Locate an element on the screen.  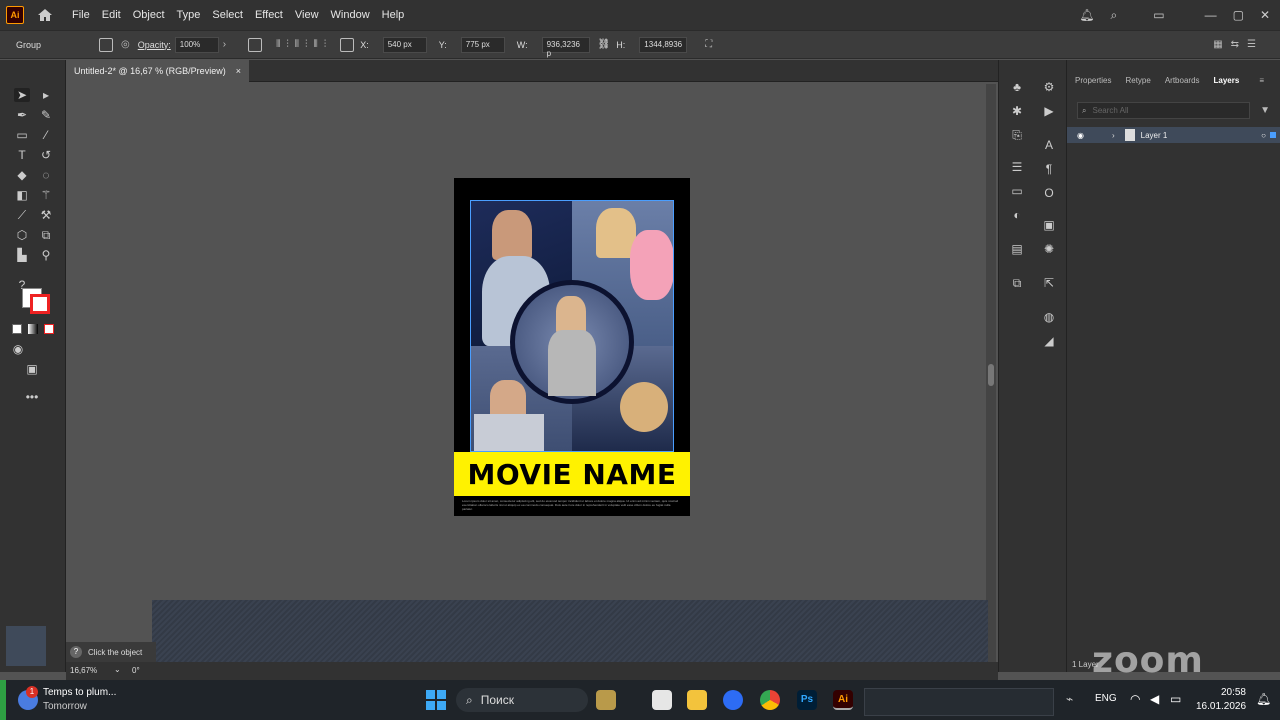
filter-icon: ▼ is located at coordinates (1265, 110).